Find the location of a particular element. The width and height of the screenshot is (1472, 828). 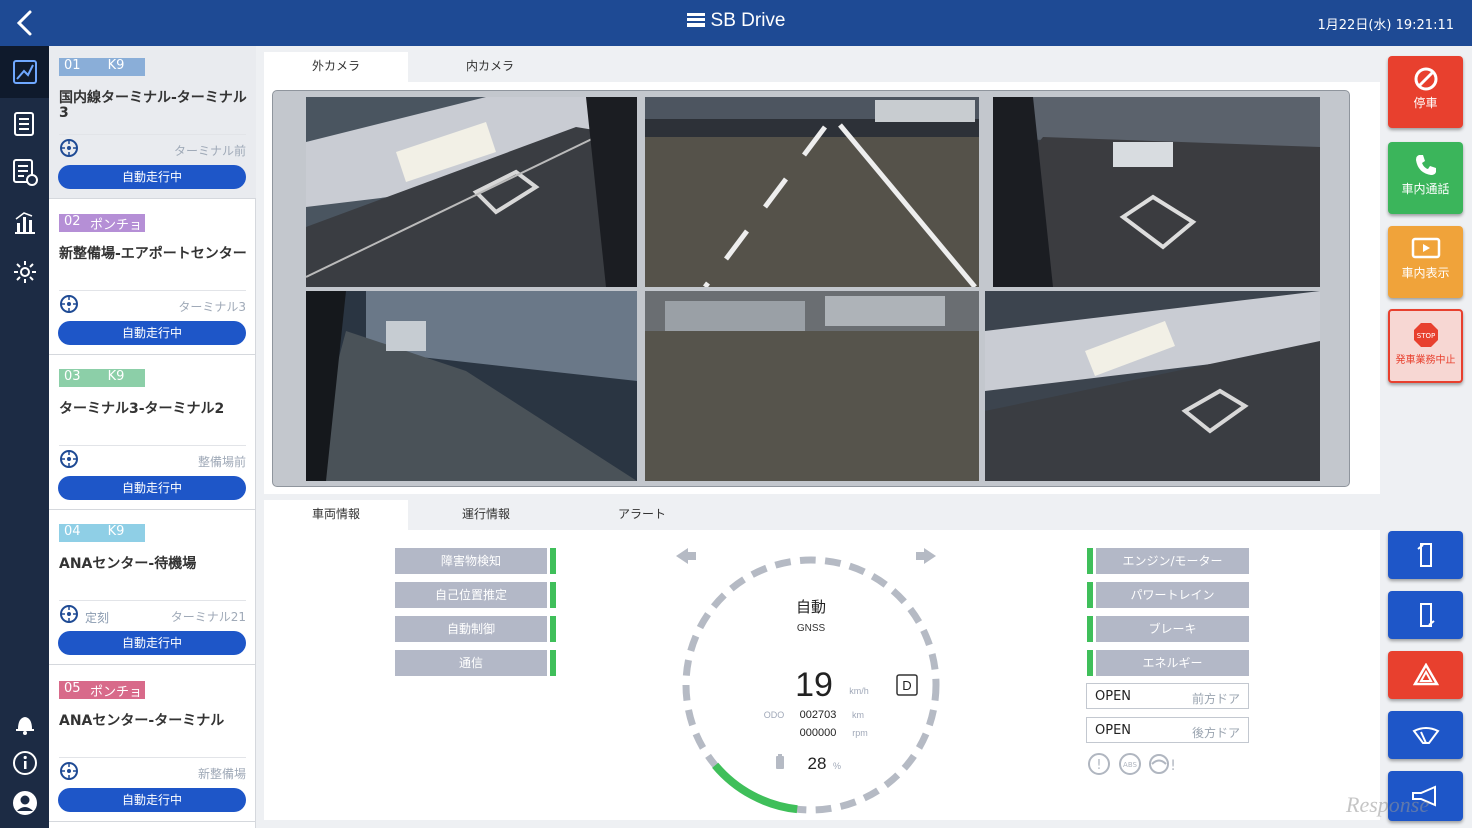

settings-icon is located at coordinates (25, 272).